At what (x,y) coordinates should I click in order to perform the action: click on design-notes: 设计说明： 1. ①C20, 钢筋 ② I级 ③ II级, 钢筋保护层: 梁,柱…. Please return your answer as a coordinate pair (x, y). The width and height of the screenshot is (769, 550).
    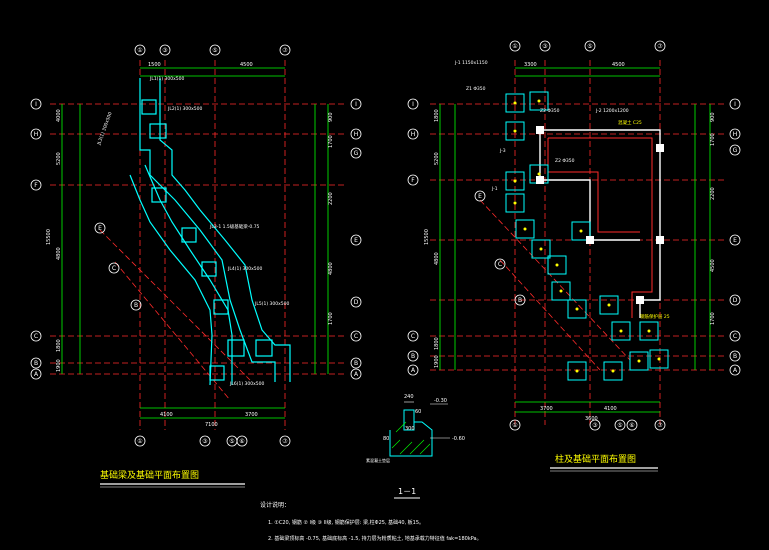
    Looking at the image, I should click on (371, 521).